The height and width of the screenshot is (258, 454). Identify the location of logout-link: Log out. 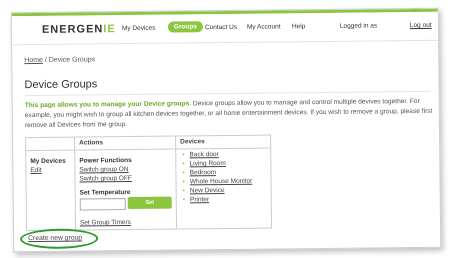
(421, 25).